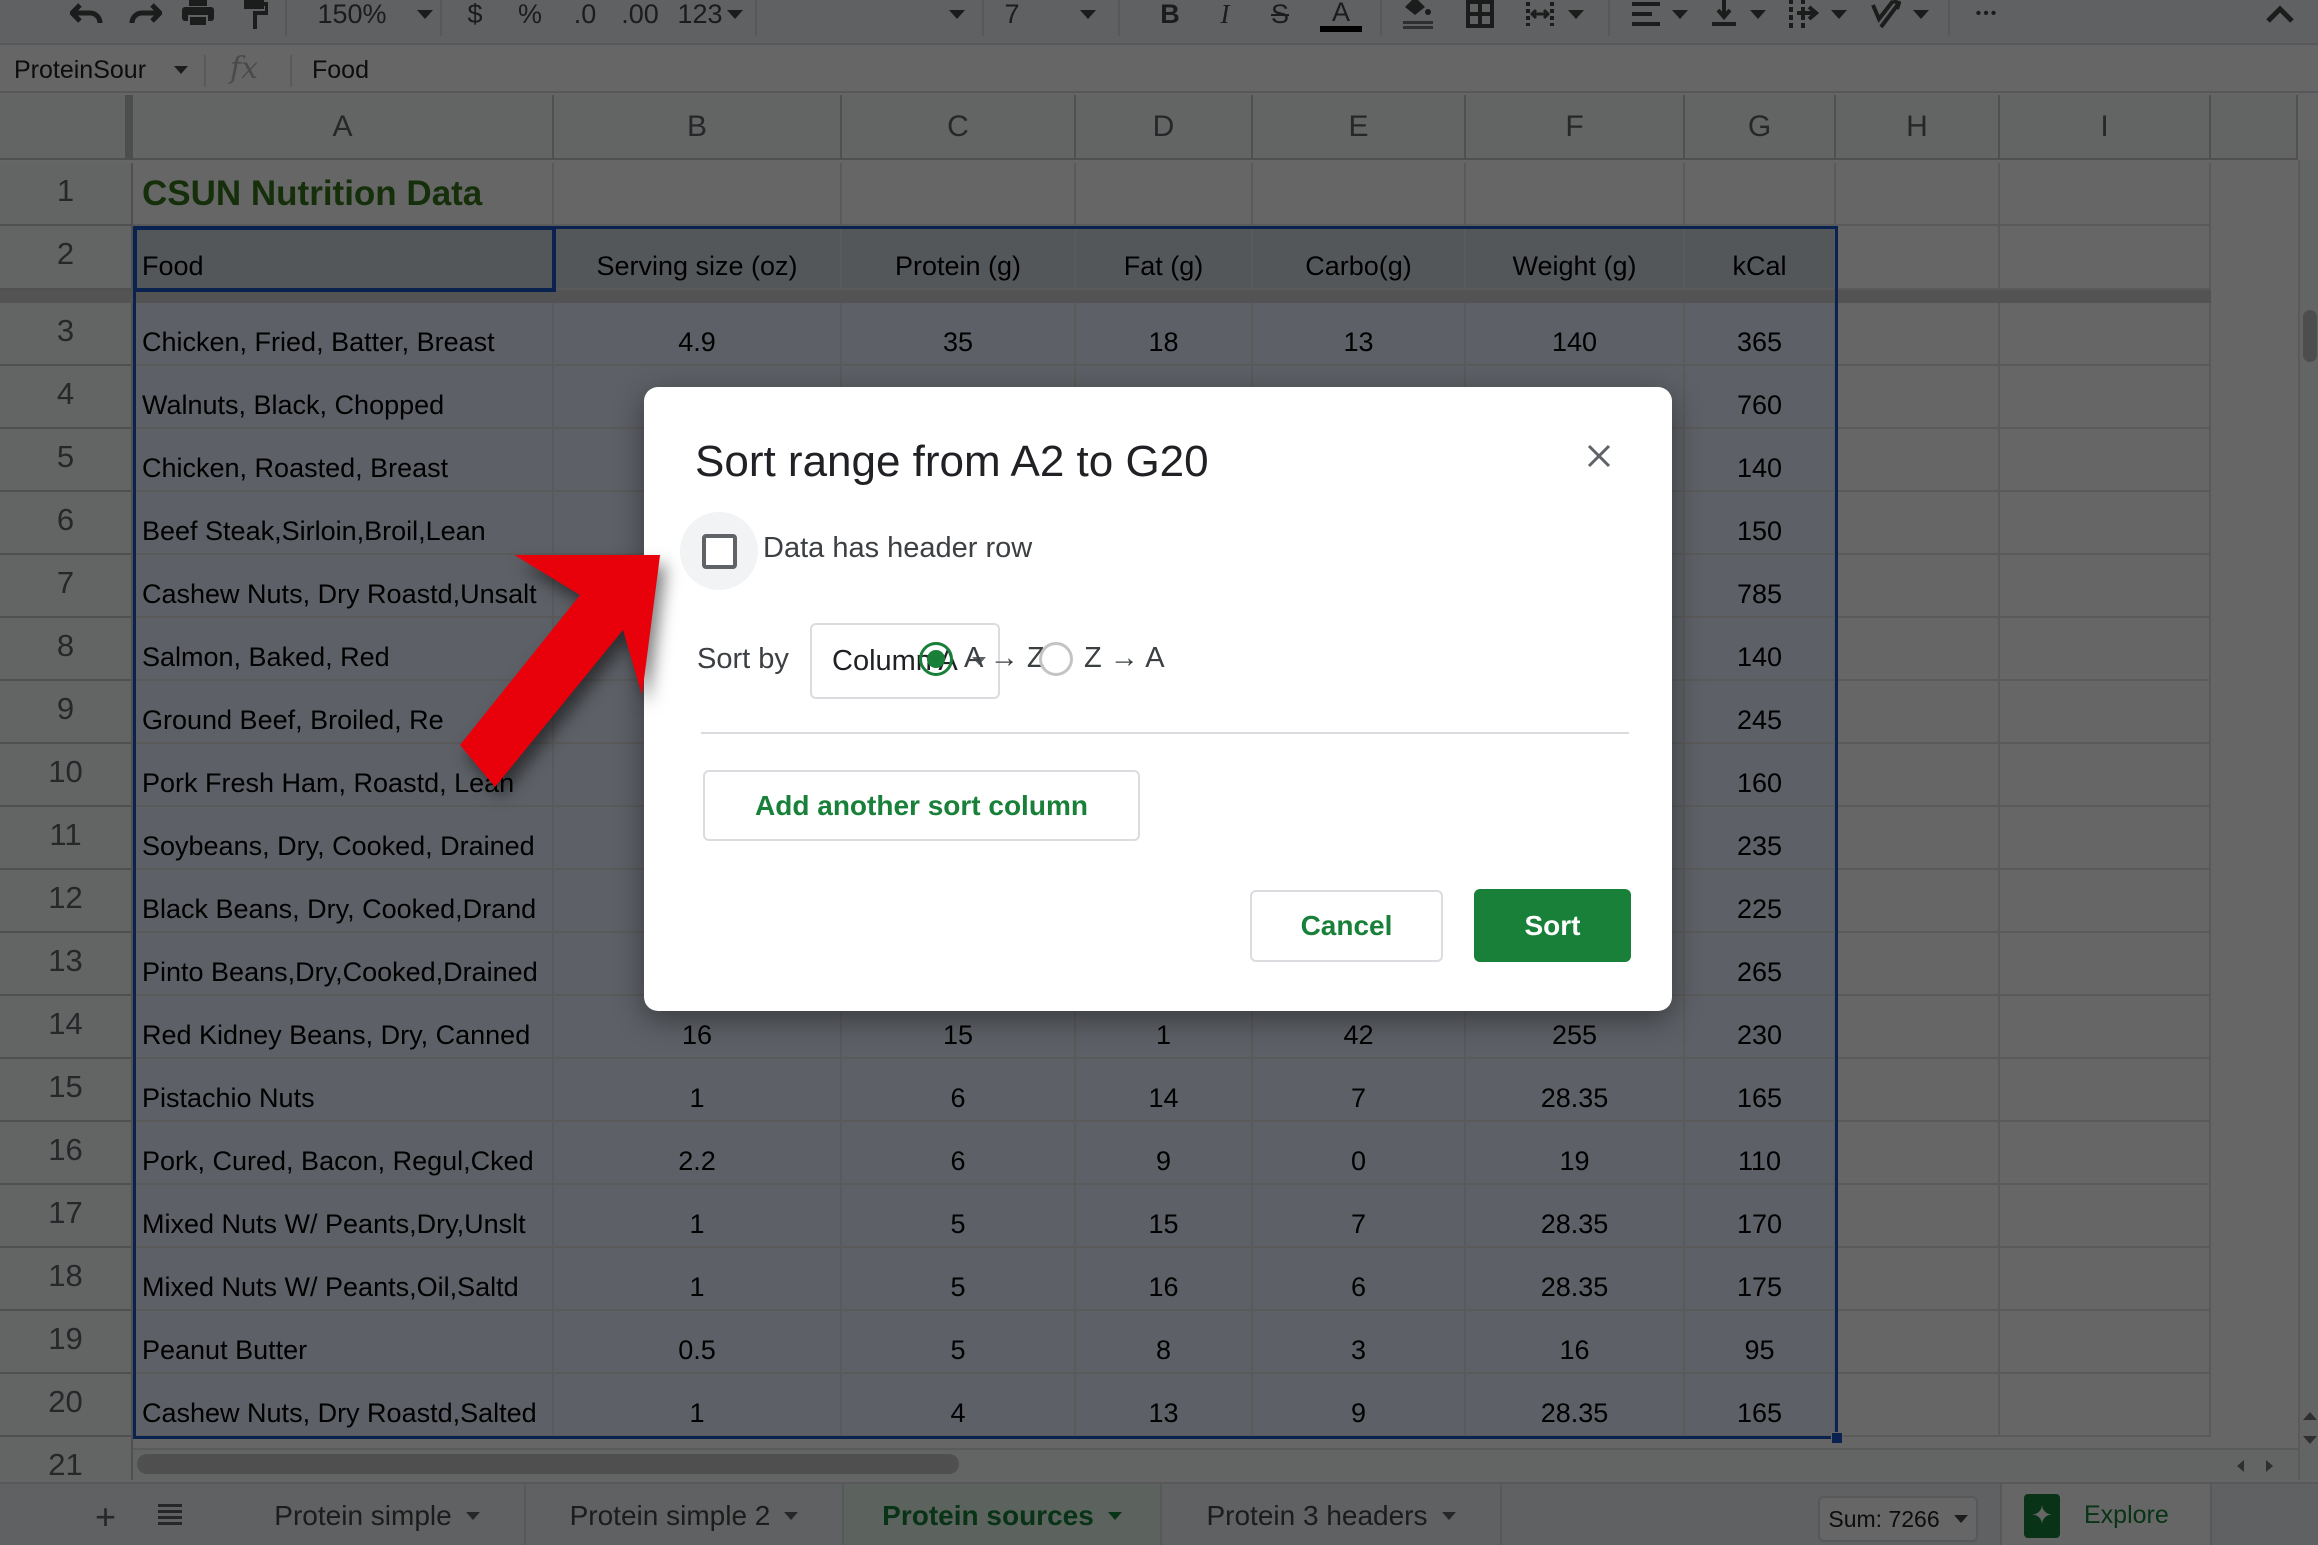 The height and width of the screenshot is (1545, 2318). I want to click on sort-by-label: Sort by, so click(743, 659).